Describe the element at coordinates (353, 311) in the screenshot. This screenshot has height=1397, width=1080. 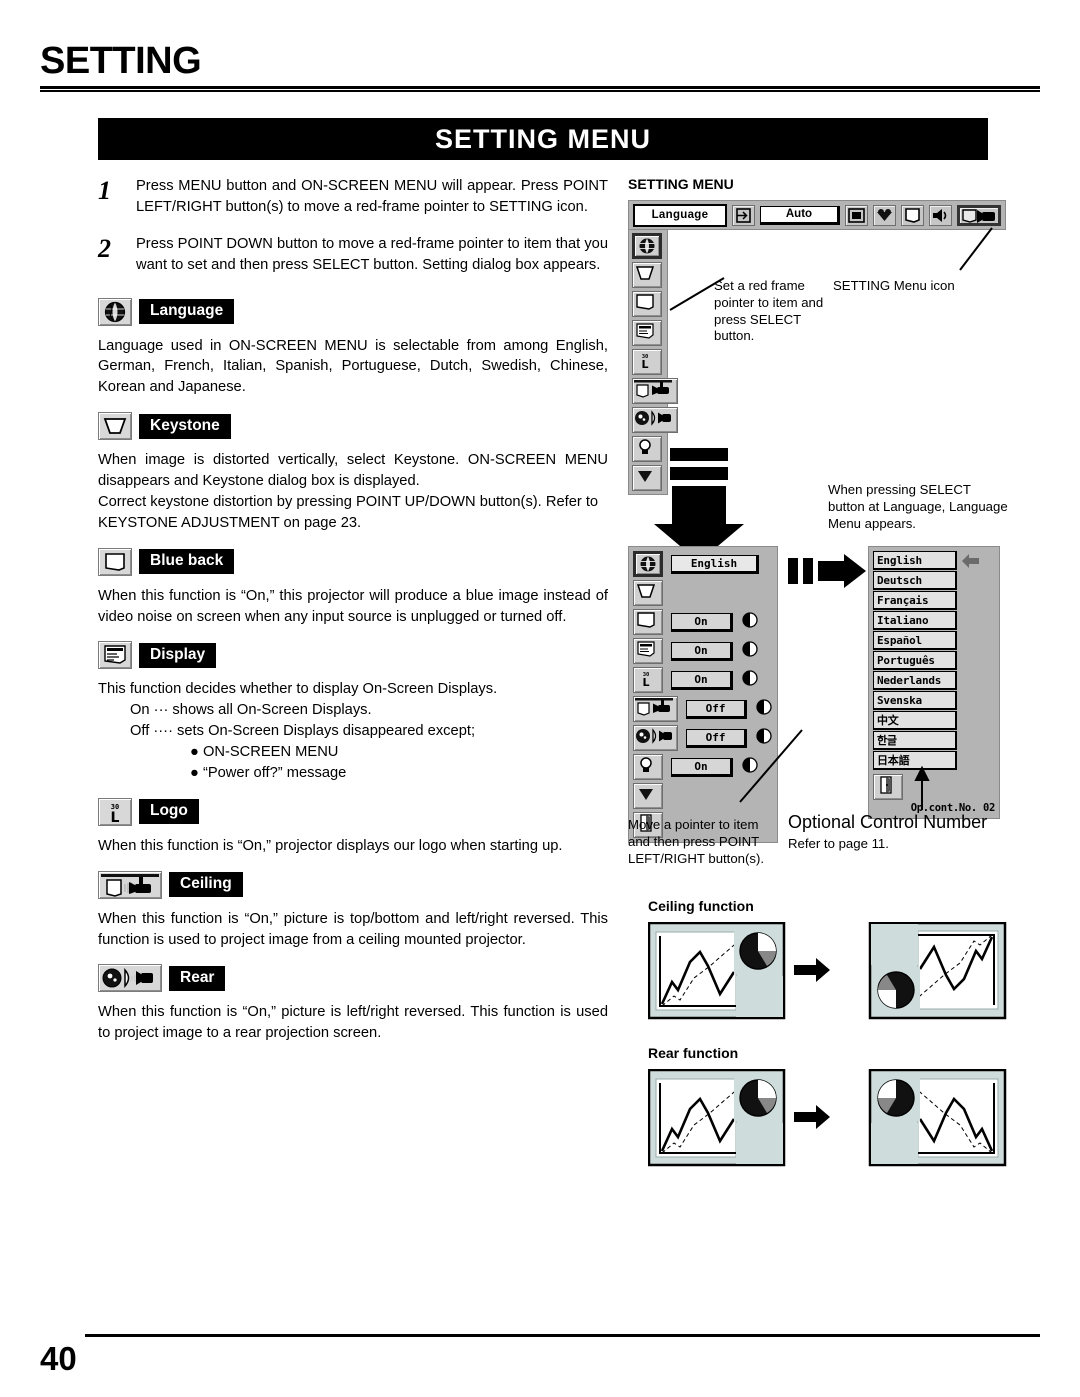
I see `section-heading: Language` at that location.